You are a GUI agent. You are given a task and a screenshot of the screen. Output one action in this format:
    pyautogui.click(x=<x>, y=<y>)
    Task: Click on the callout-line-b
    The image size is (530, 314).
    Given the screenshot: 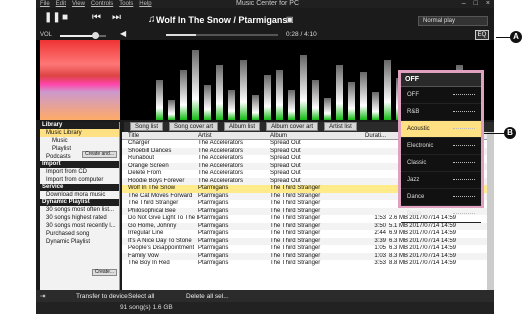 What is the action you would take?
    pyautogui.click(x=494, y=133)
    